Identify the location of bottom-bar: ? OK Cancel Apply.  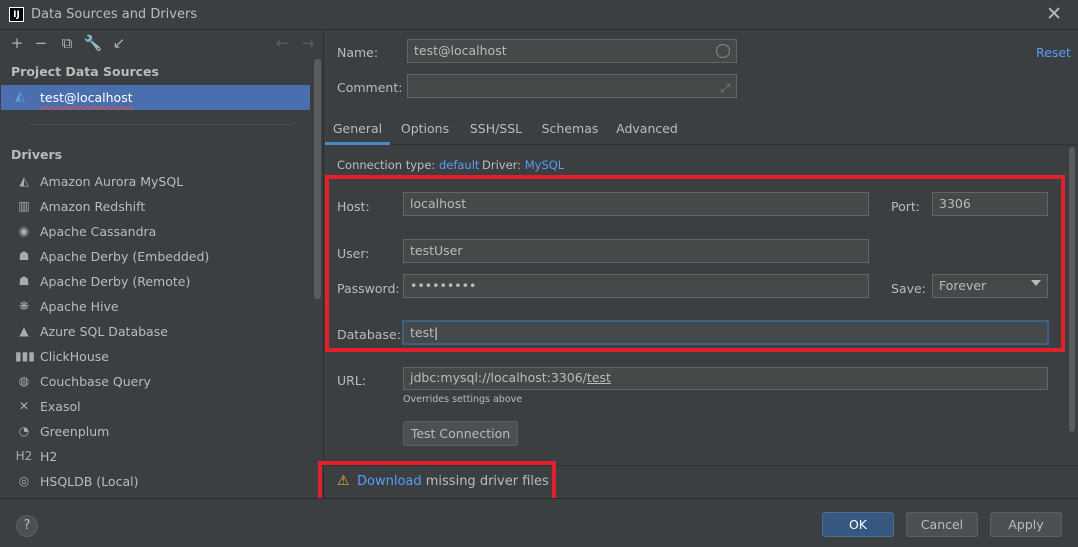
(539, 522).